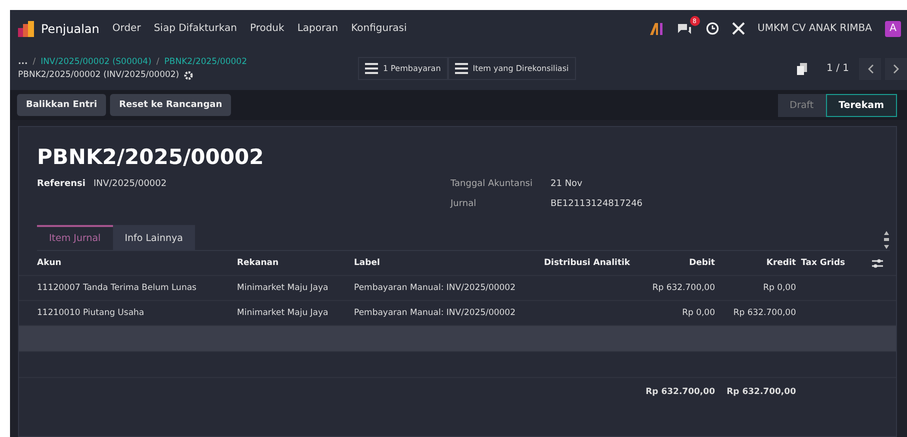 Image resolution: width=907 pixels, height=437 pixels. I want to click on next-button, so click(896, 69).